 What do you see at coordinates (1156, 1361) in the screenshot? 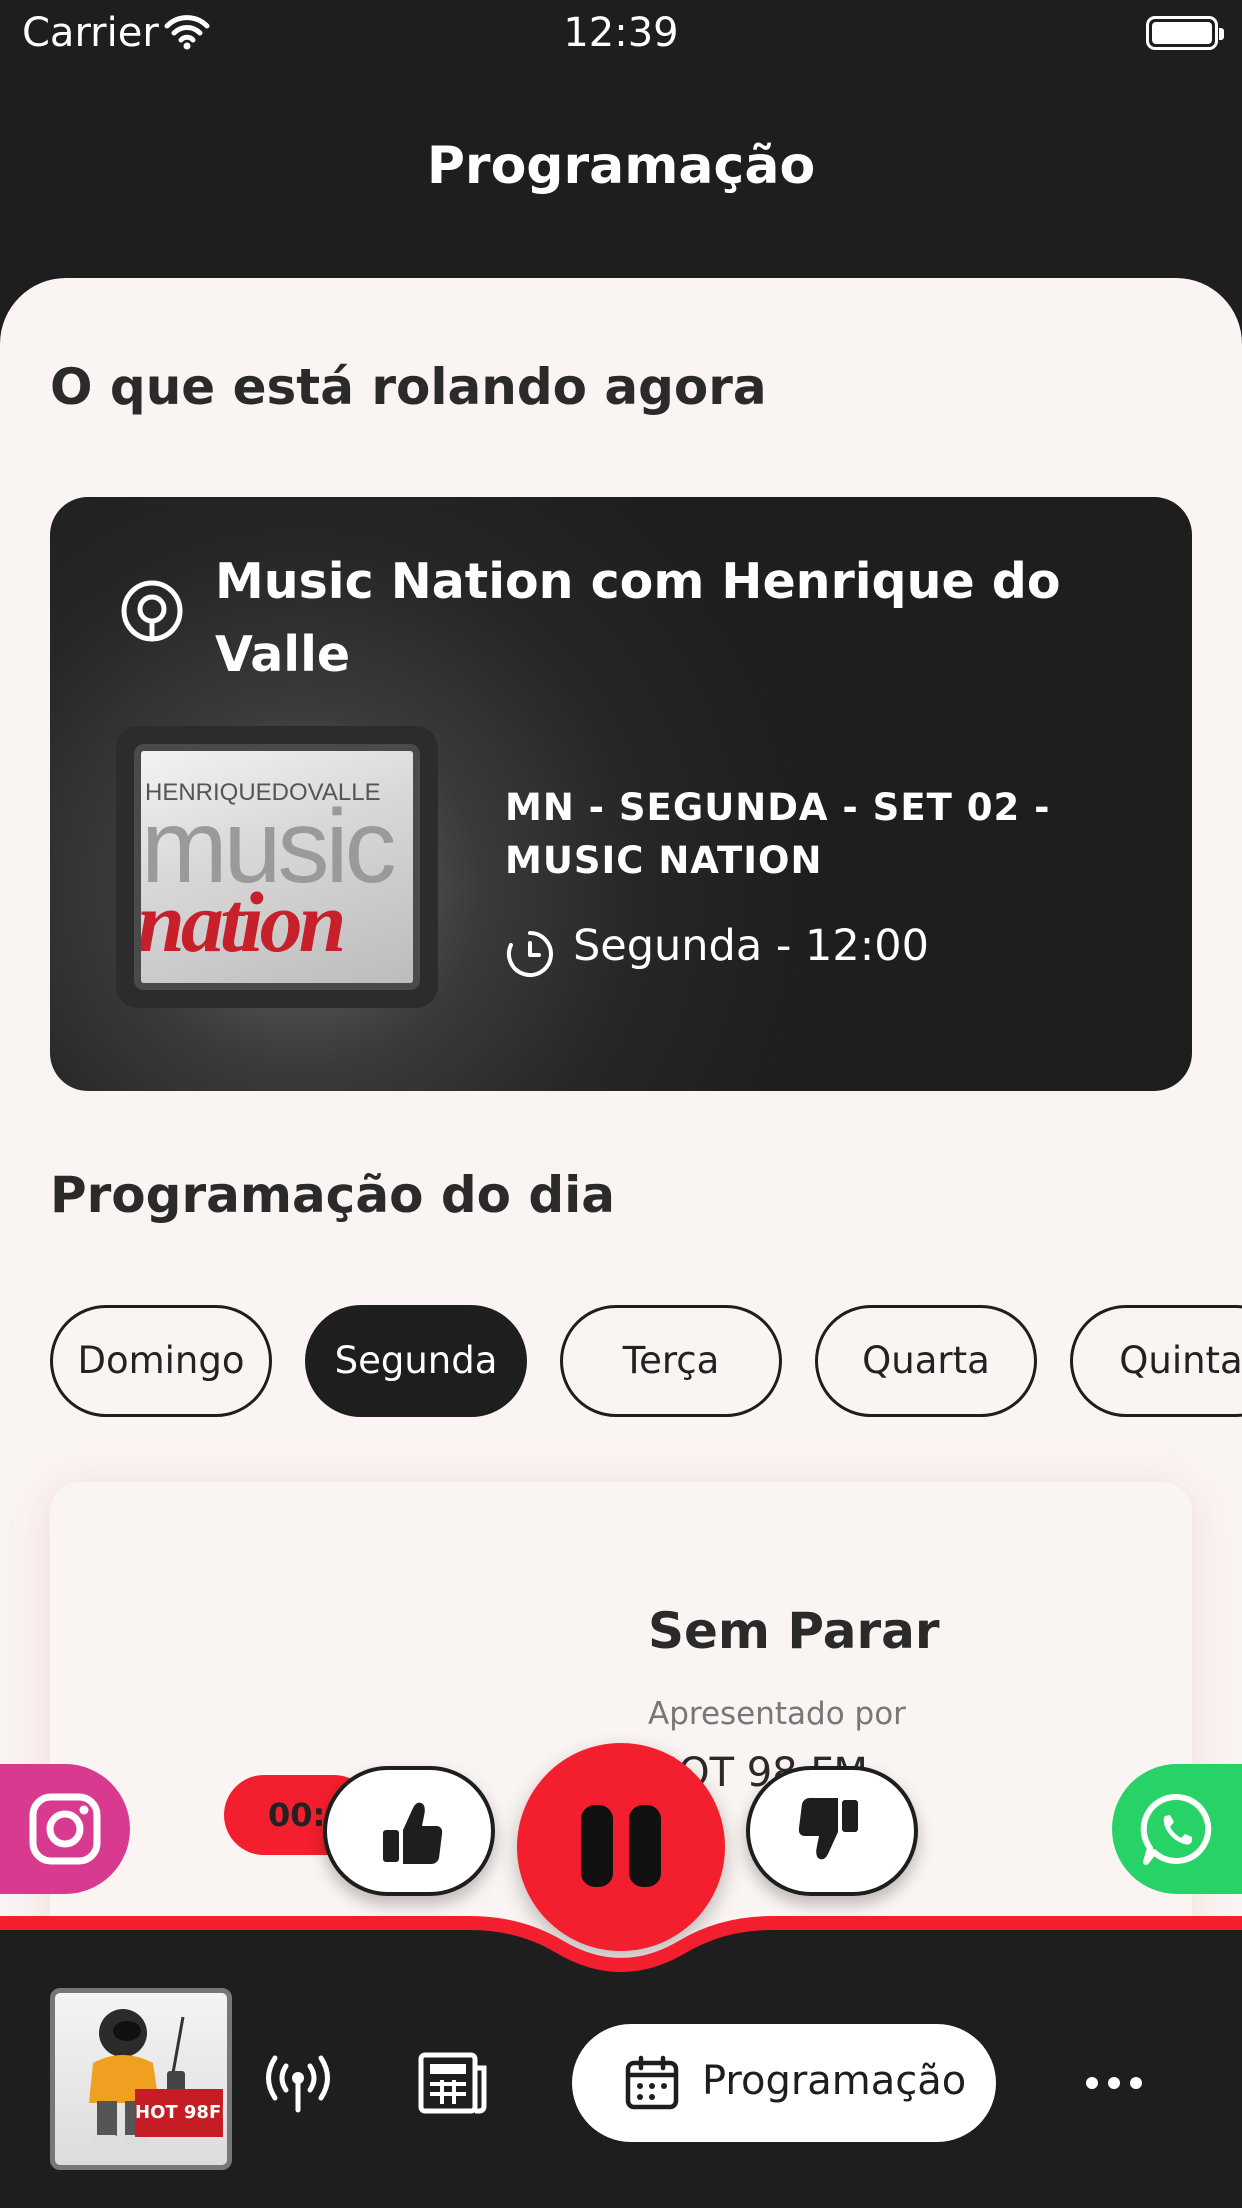
I see `day-chip-quinta: Quinta` at bounding box center [1156, 1361].